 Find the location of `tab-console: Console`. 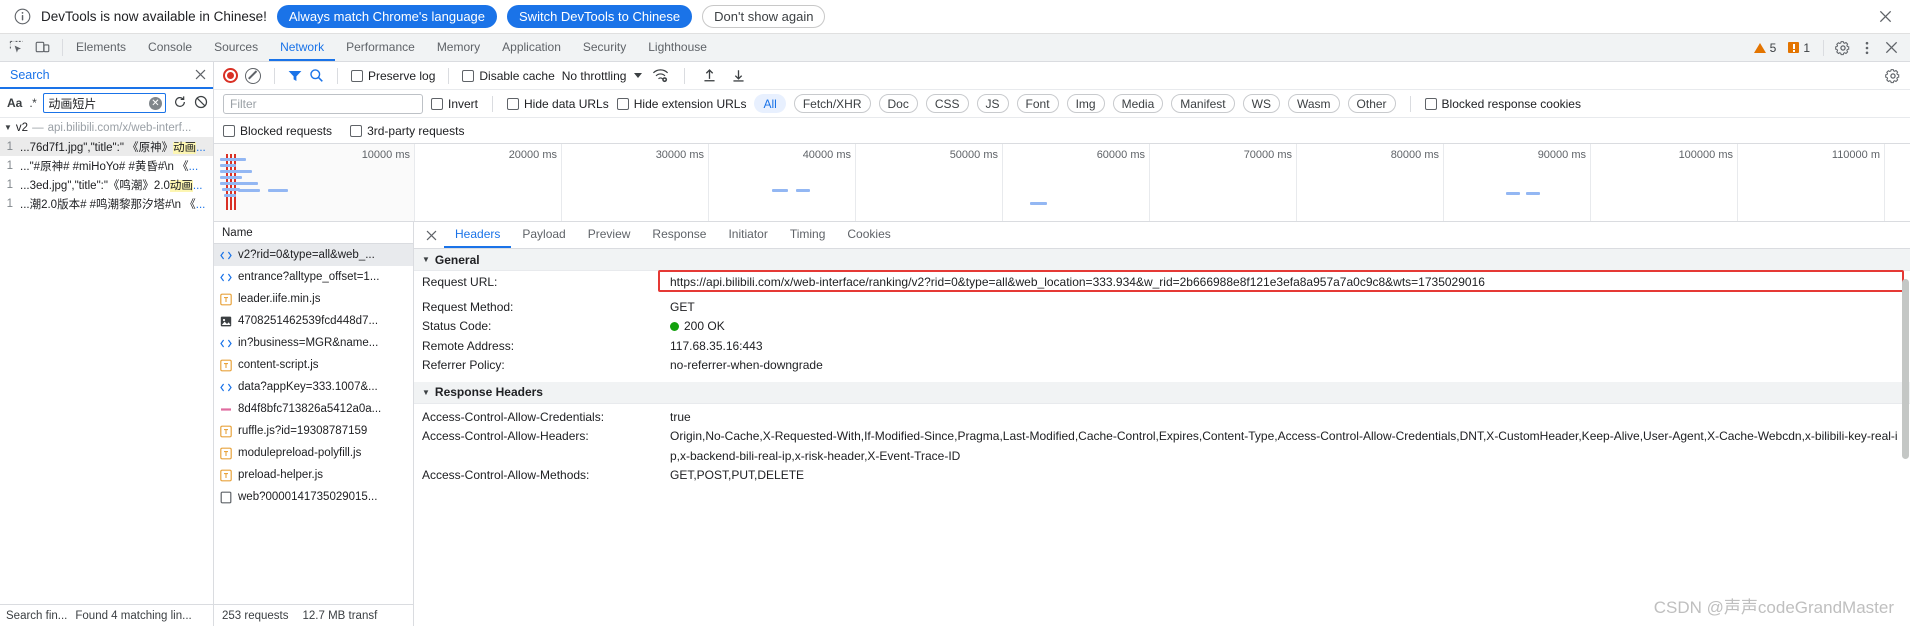

tab-console: Console is located at coordinates (170, 47).